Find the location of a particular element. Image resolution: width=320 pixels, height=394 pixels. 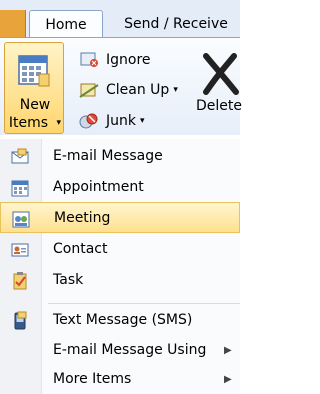

menu-item-label: E-mail Message is located at coordinates (108, 156).